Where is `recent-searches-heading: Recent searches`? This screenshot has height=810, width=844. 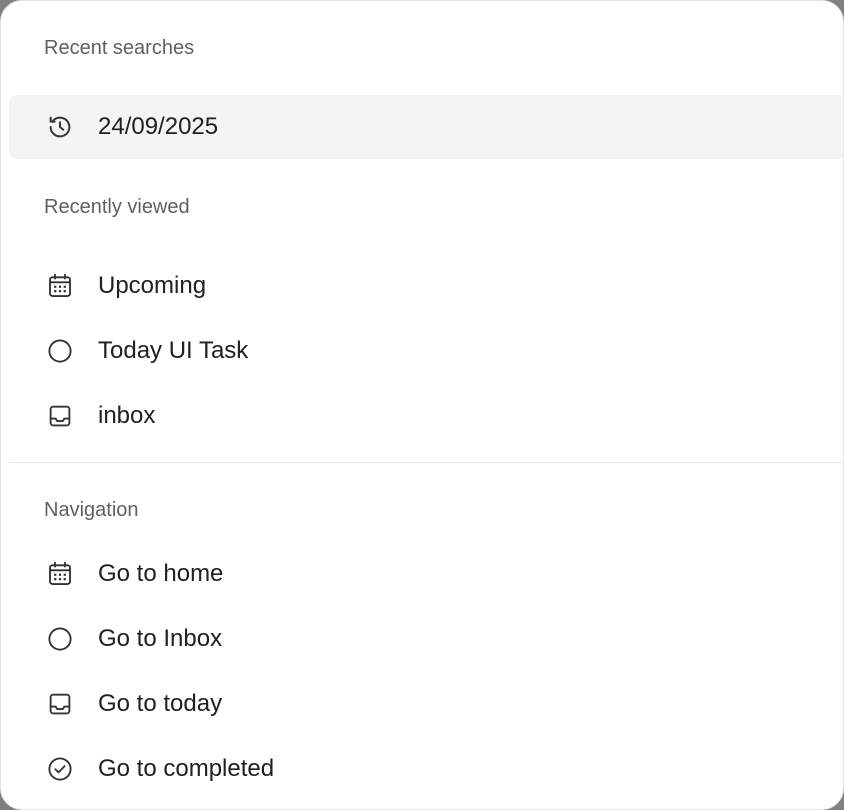
recent-searches-heading: Recent searches is located at coordinates (119, 48).